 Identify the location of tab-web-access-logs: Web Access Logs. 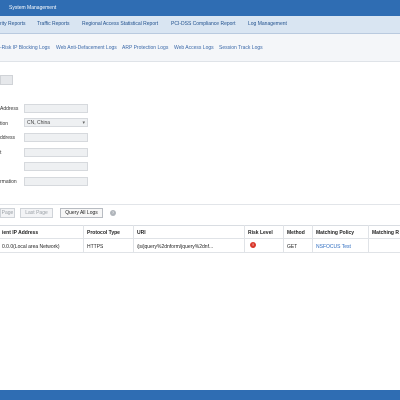
(194, 48).